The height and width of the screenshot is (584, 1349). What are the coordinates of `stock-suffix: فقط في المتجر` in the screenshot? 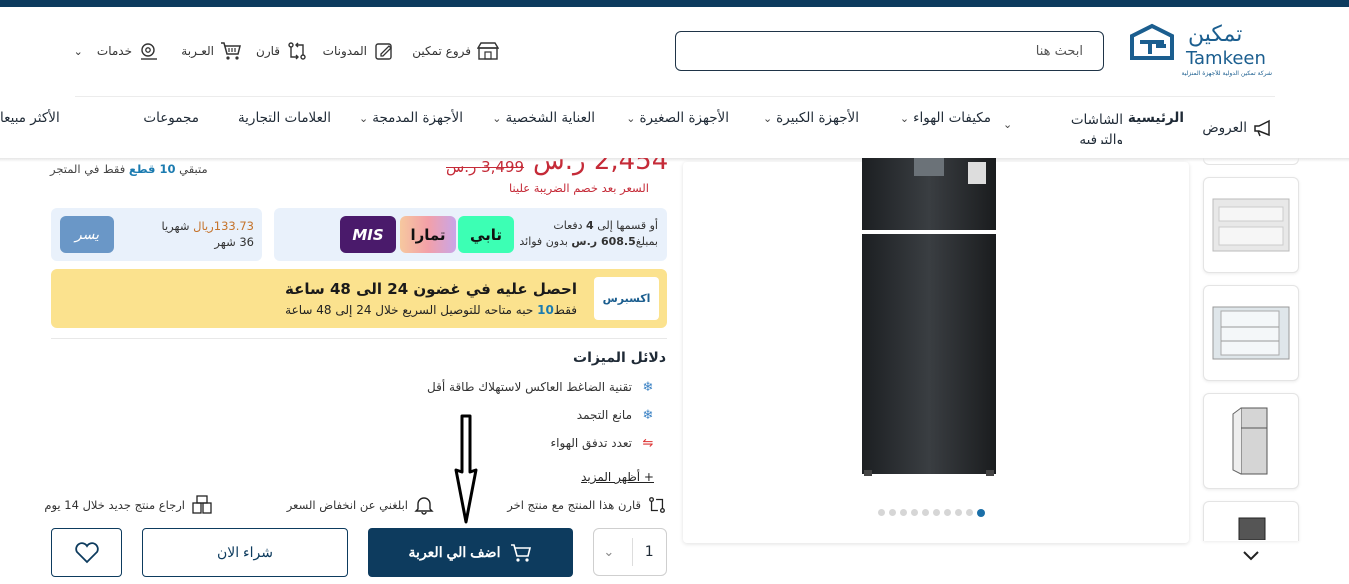 It's located at (88, 169).